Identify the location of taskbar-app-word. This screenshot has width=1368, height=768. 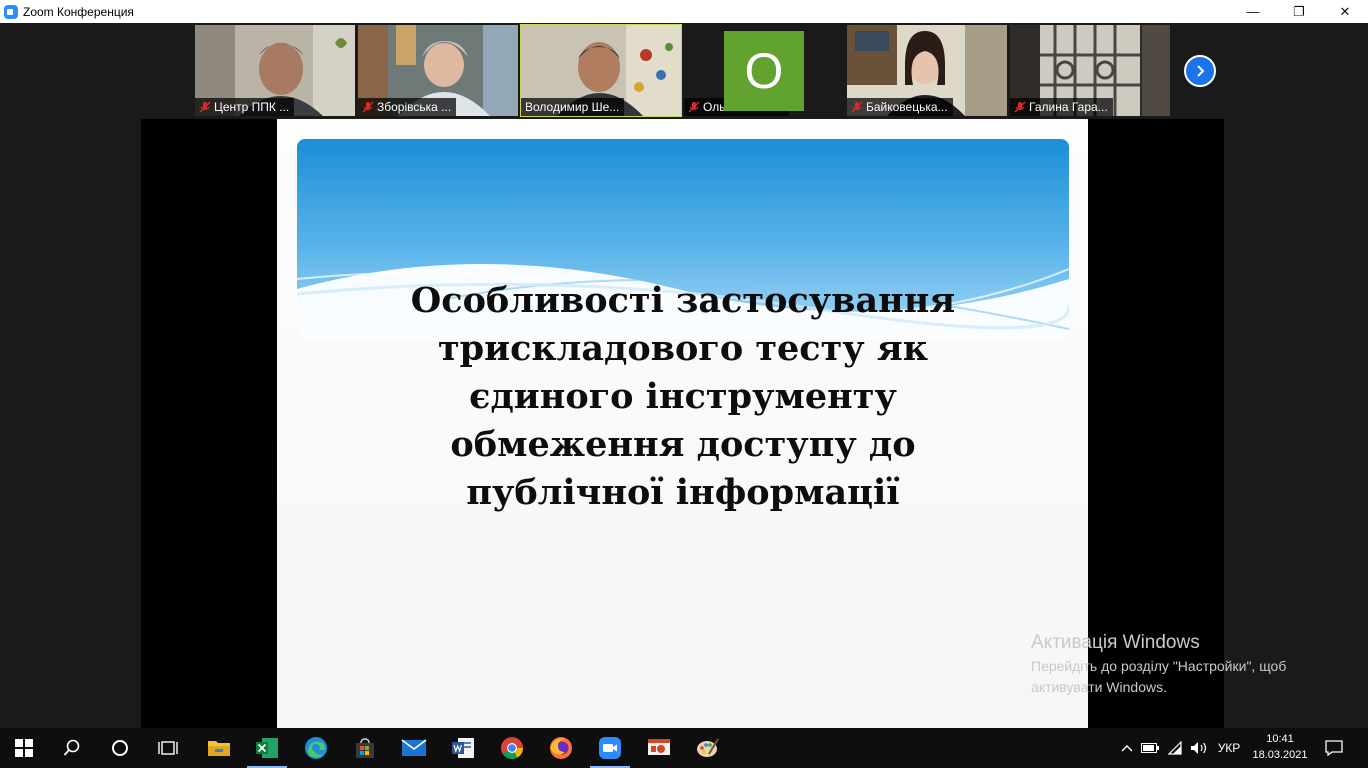
(463, 748).